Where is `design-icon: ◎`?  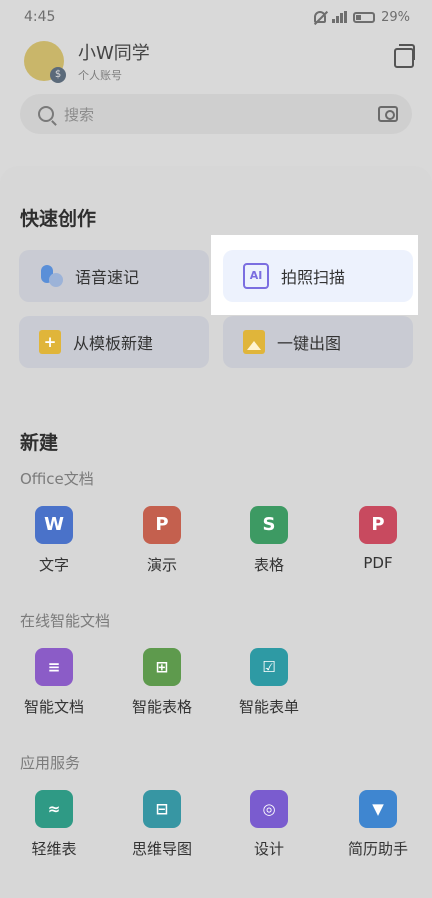
design-icon: ◎ is located at coordinates (269, 809).